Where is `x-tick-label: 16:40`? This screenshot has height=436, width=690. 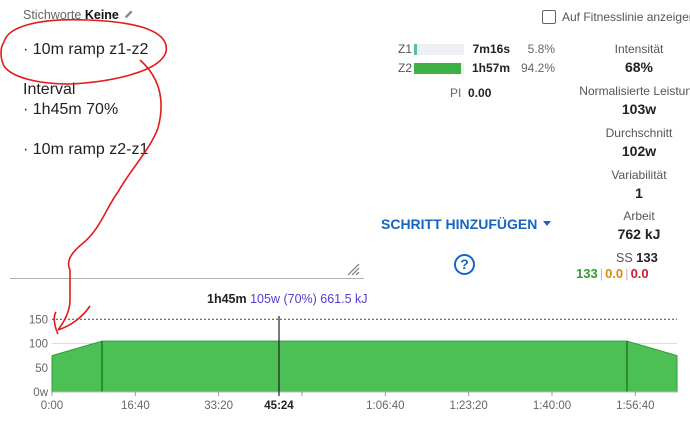 x-tick-label: 16:40 is located at coordinates (135, 406).